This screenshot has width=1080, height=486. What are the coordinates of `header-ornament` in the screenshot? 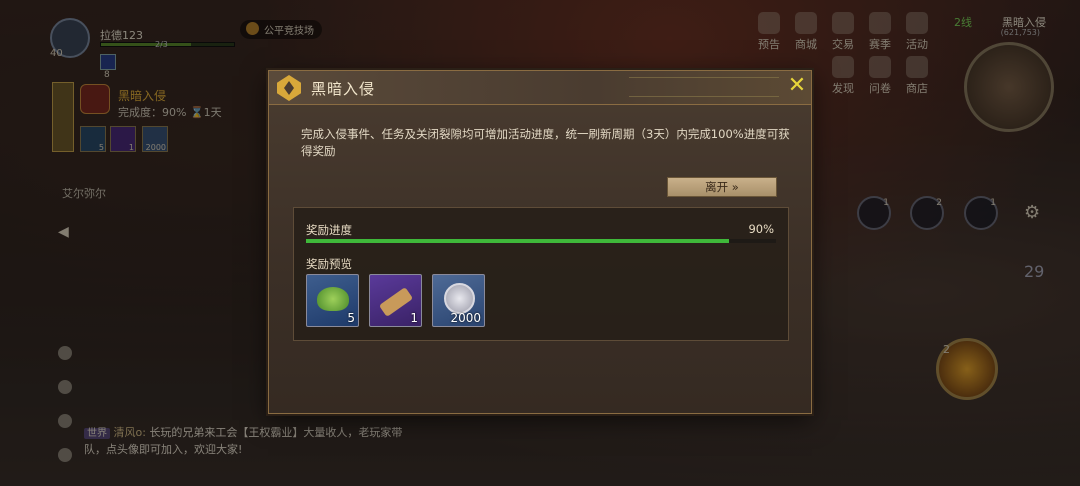 It's located at (704, 87).